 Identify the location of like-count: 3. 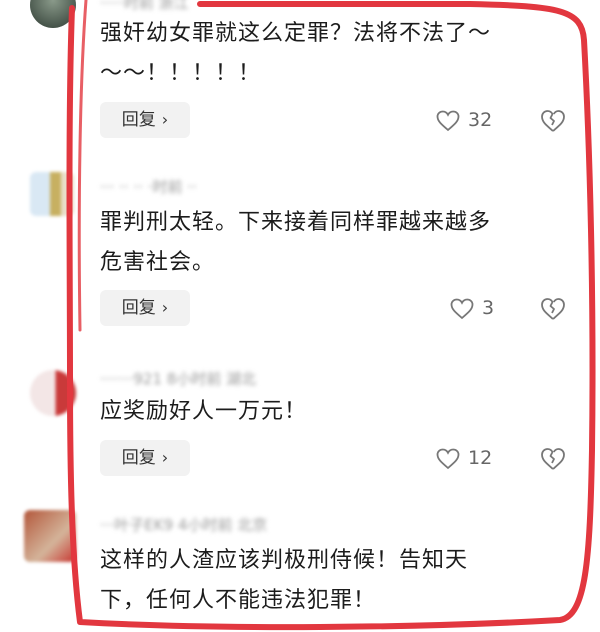
(488, 308).